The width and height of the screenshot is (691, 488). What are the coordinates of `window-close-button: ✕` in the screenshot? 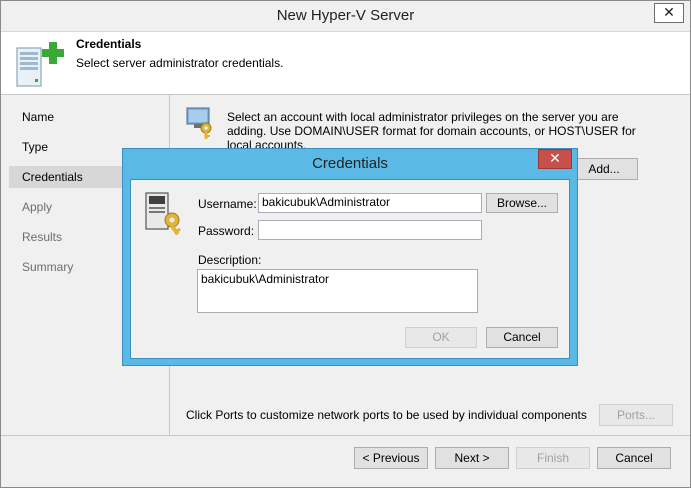 It's located at (669, 13).